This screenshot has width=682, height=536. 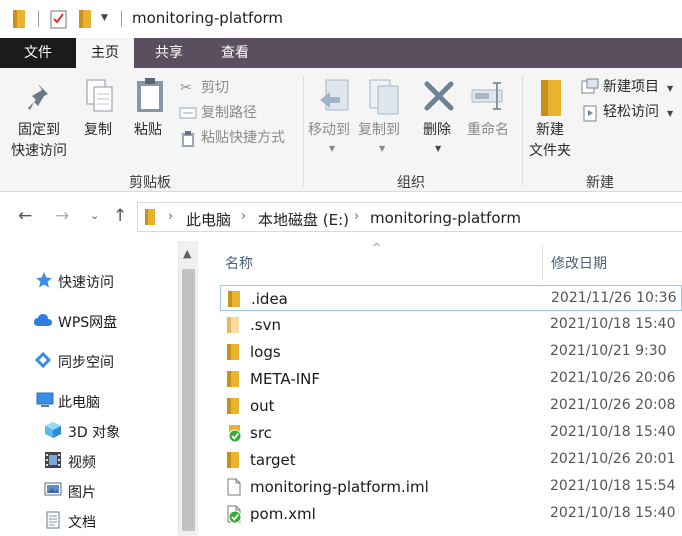 I want to click on file-name: logs, so click(x=265, y=352).